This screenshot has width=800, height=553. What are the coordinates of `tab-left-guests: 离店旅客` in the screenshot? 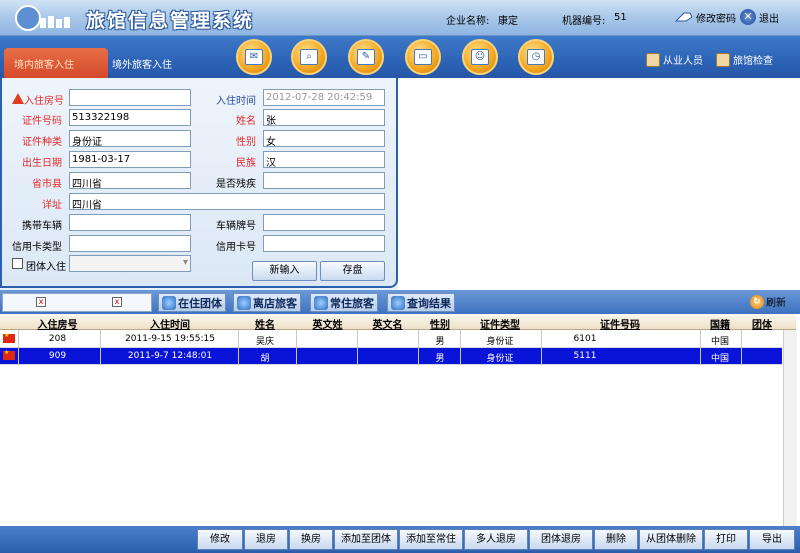 It's located at (267, 302).